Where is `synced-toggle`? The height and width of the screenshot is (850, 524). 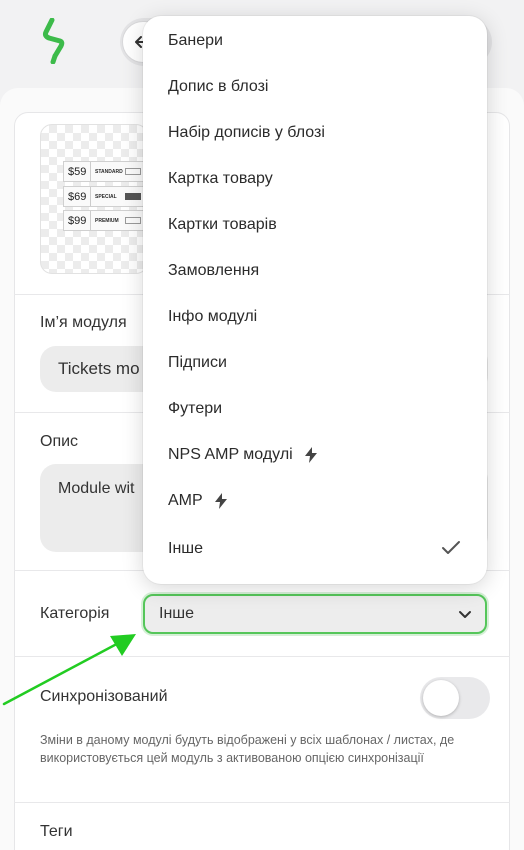
synced-toggle is located at coordinates (455, 698).